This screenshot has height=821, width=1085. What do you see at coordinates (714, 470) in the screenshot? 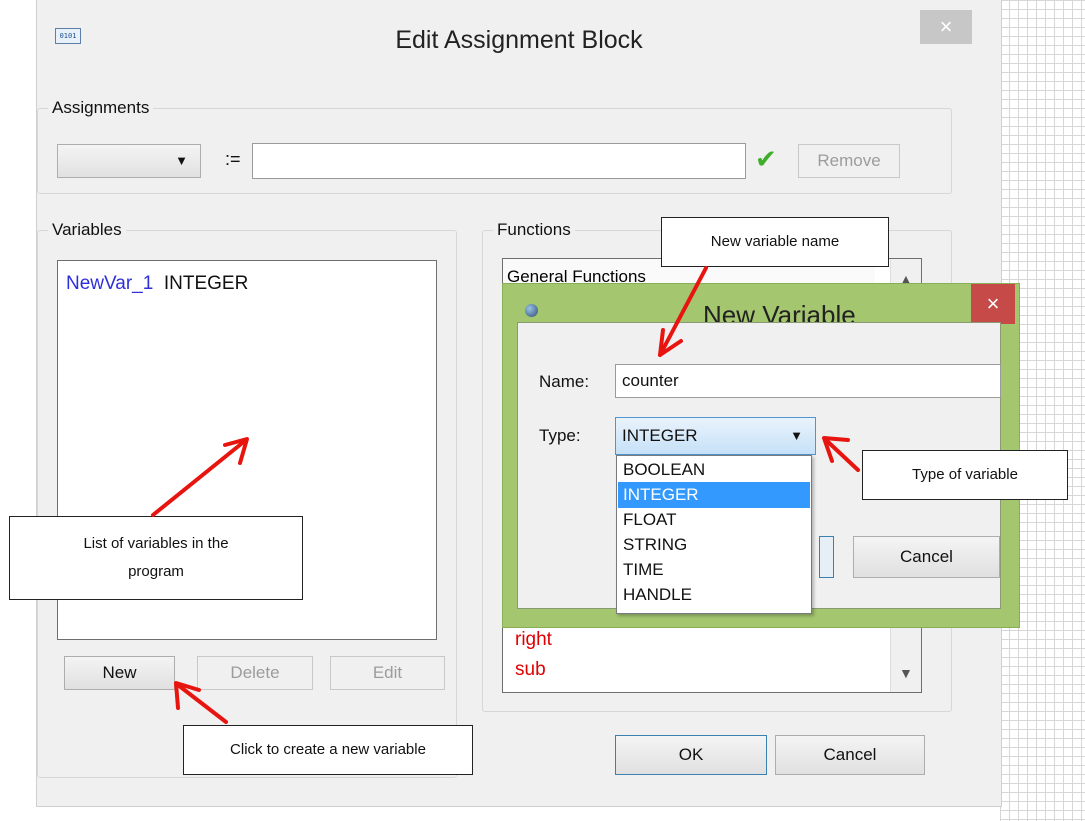
I see `type-option-boolean: BOOLEAN` at bounding box center [714, 470].